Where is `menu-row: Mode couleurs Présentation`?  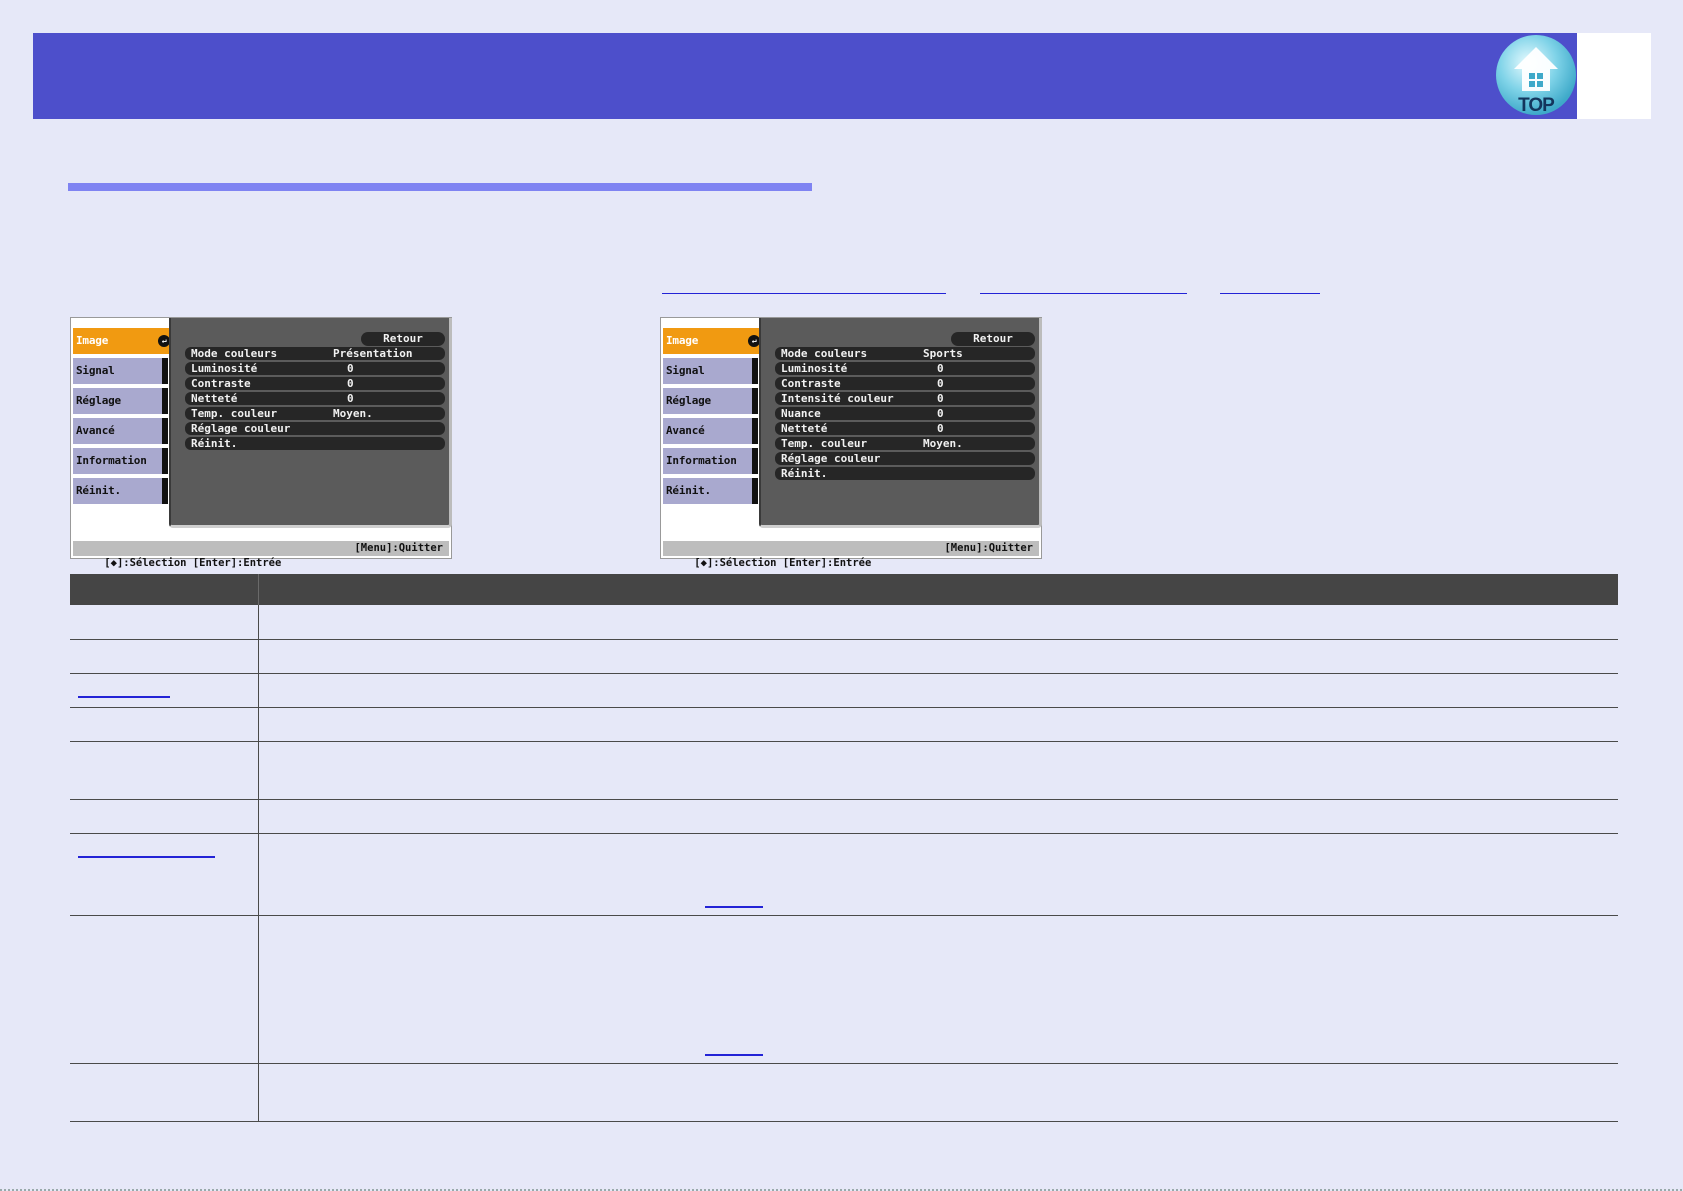
menu-row: Mode couleurs Présentation is located at coordinates (315, 353).